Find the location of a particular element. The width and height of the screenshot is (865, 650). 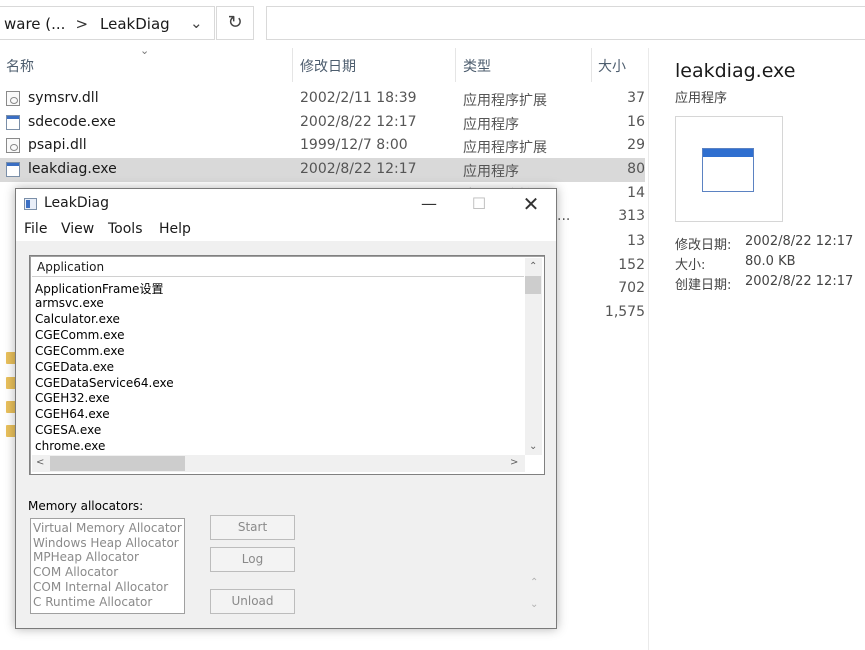

file-size: 29 is located at coordinates (636, 145).